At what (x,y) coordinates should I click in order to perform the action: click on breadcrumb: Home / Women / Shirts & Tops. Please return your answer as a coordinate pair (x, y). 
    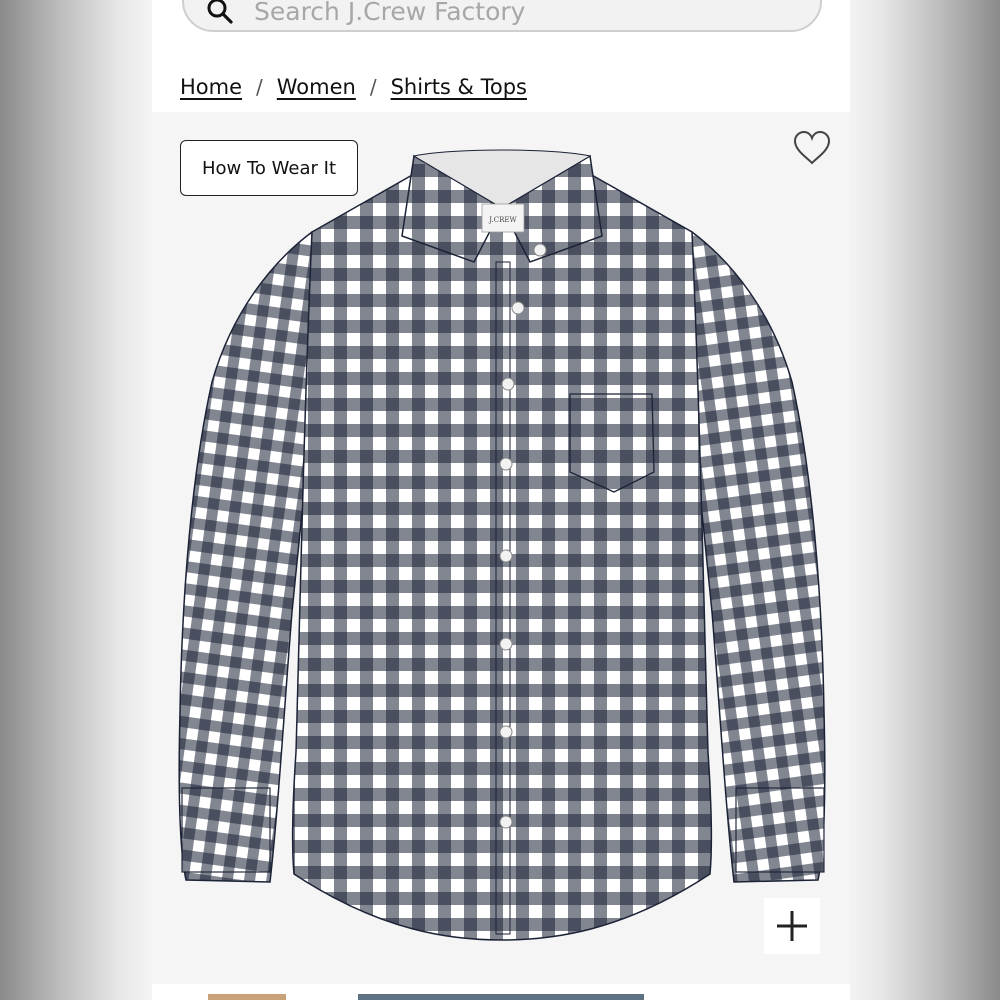
    Looking at the image, I should click on (353, 87).